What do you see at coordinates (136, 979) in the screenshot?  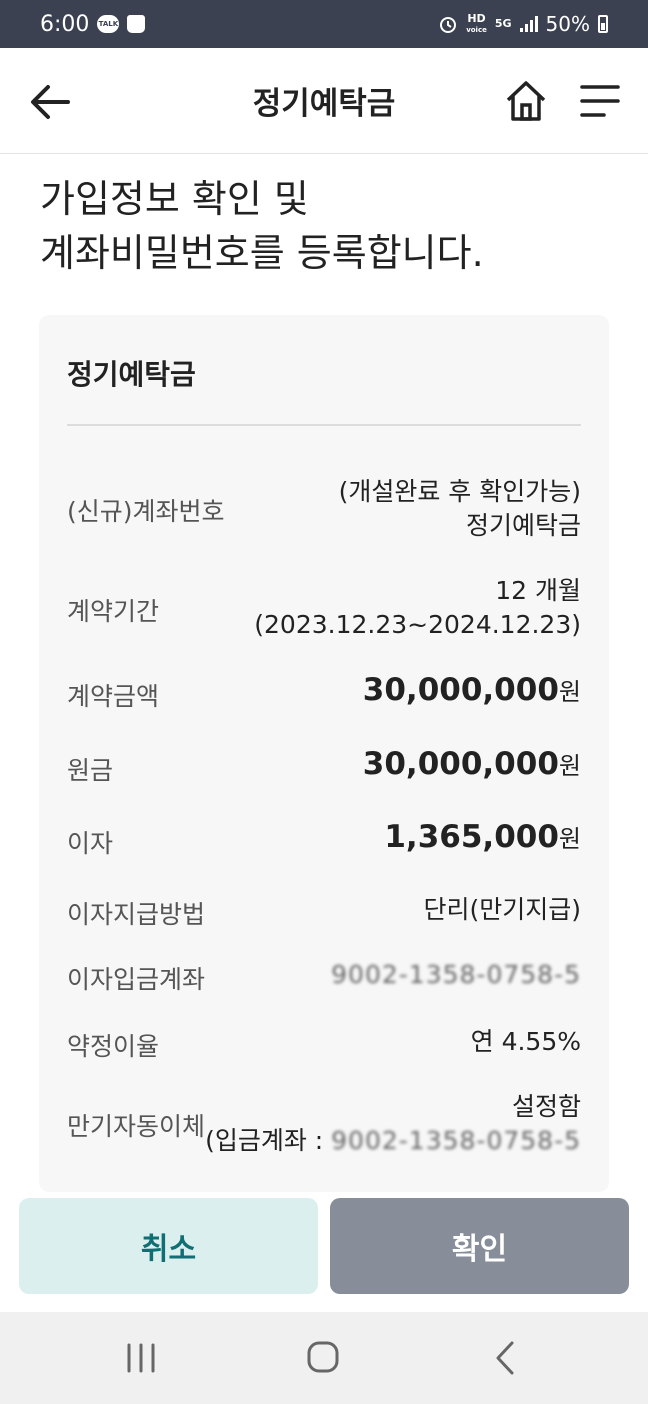 I see `row-label: 이자입금계좌` at bounding box center [136, 979].